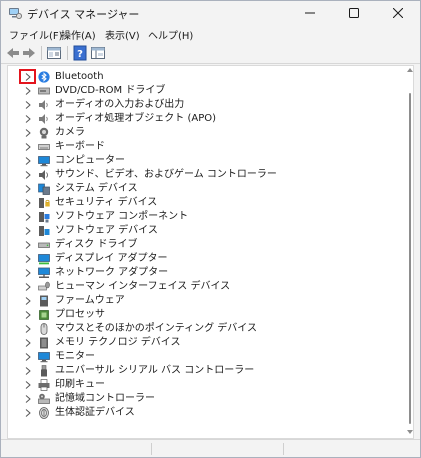  I want to click on tree-item-mouse: マウスとそのほかのポインティング デバイス, so click(205, 329).